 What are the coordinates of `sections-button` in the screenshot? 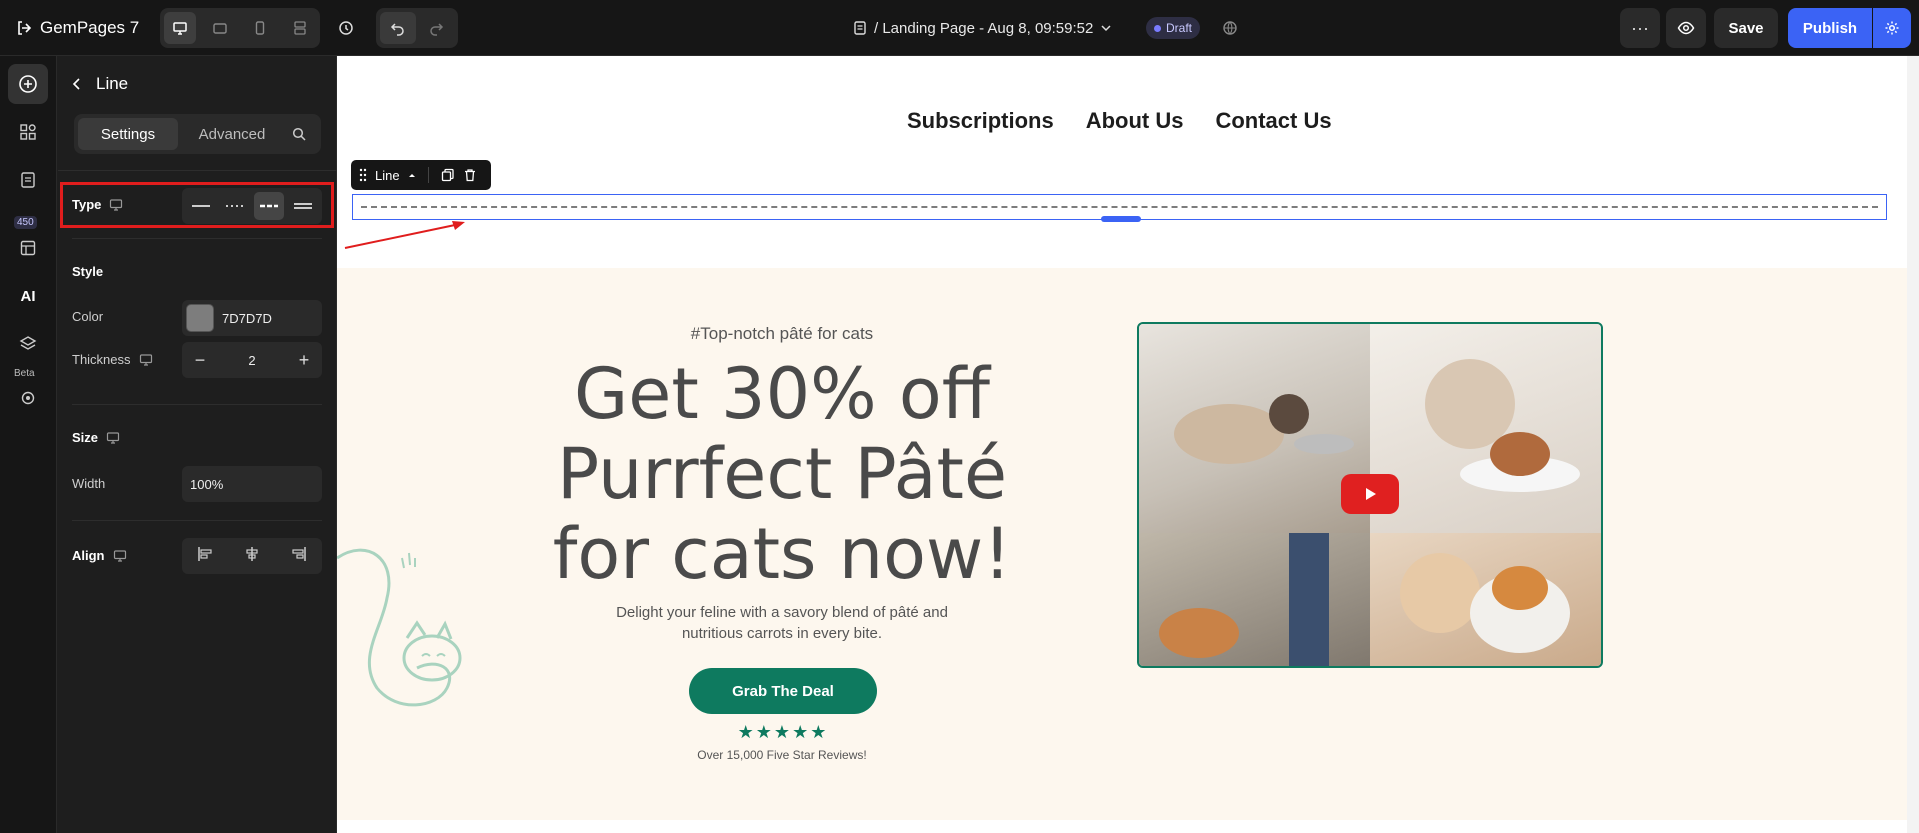 It's located at (28, 132).